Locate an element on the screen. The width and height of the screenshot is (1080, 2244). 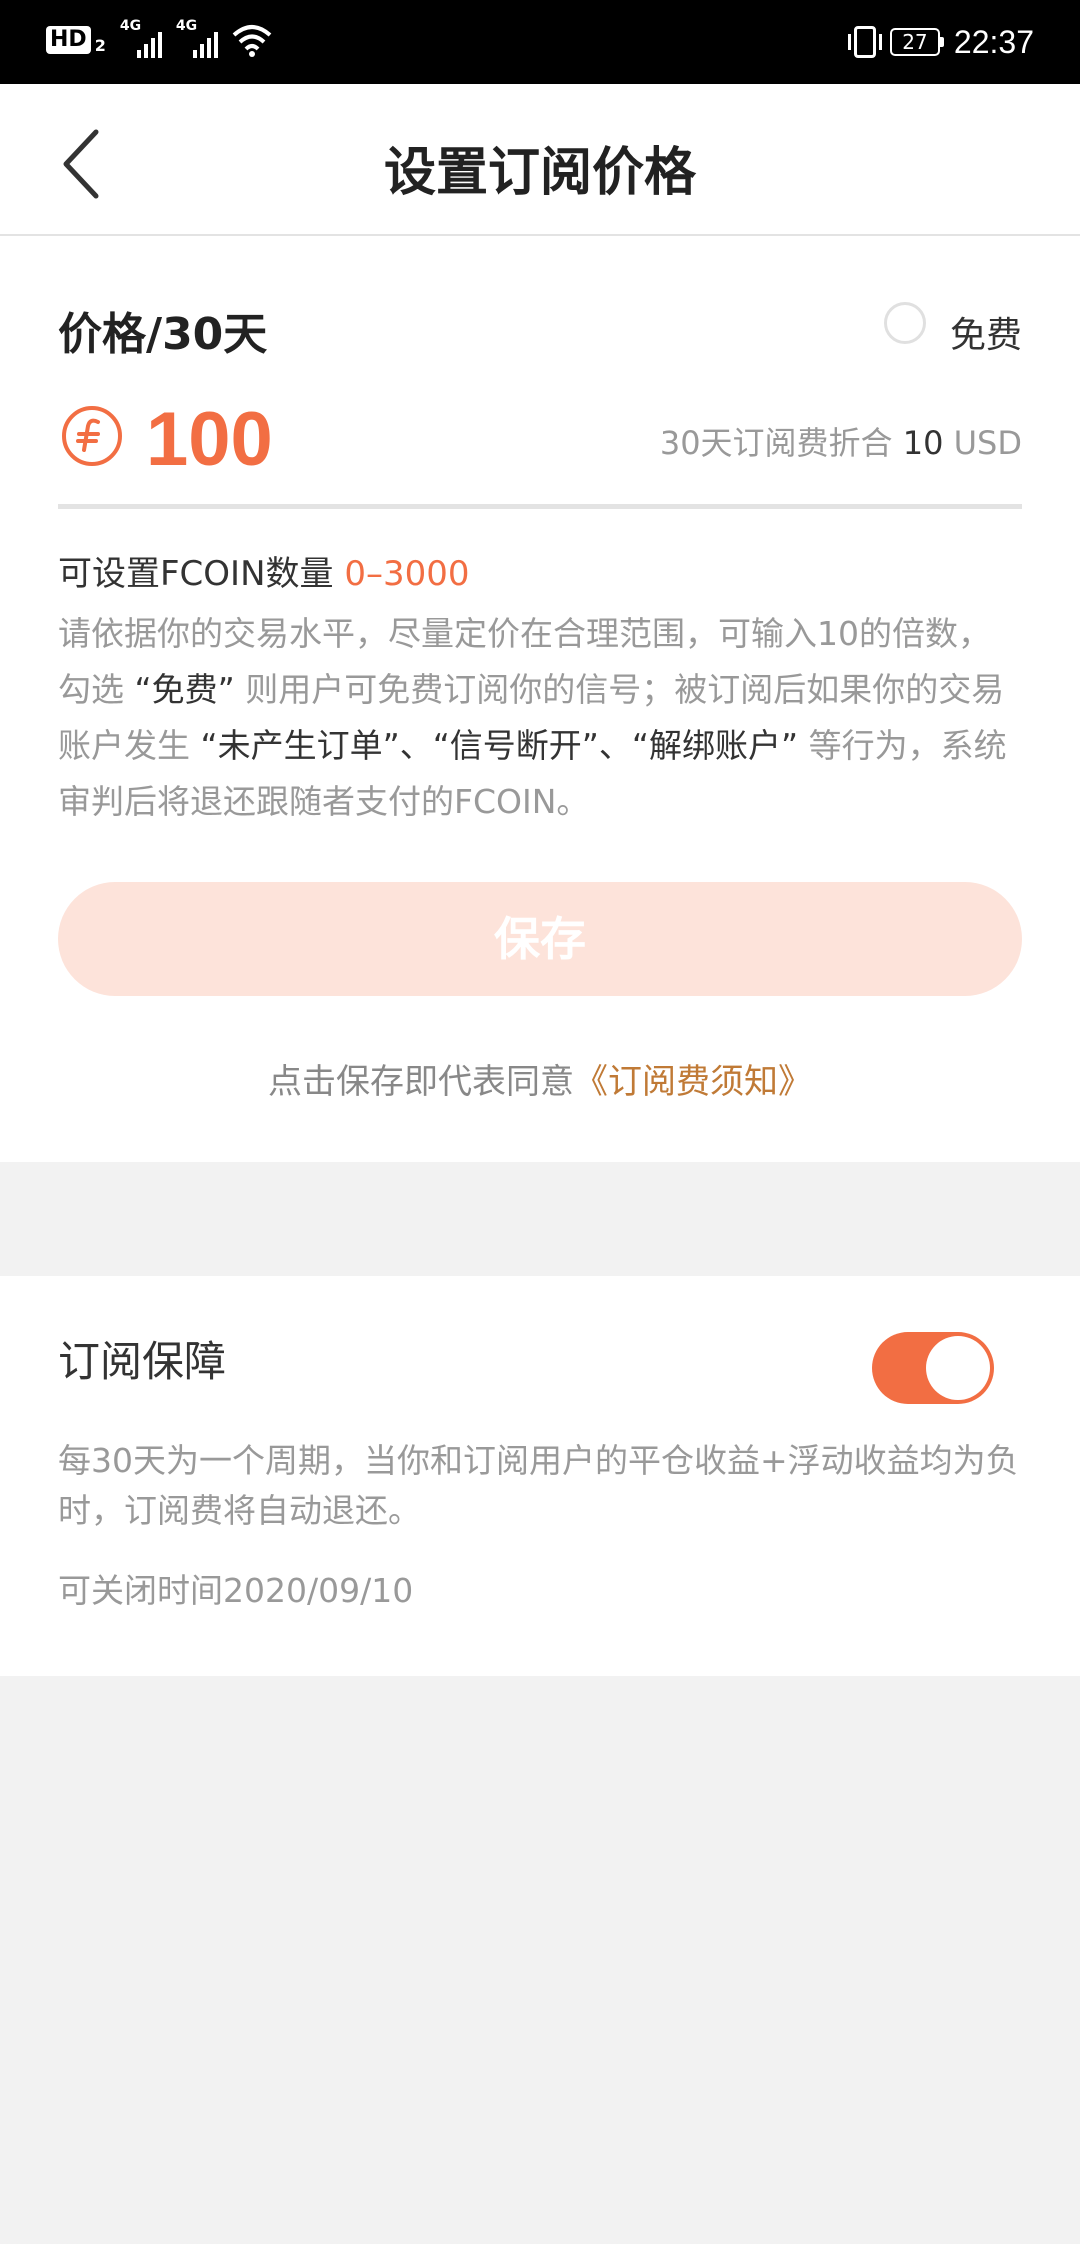
conversion-unit: USD is located at coordinates (982, 443).